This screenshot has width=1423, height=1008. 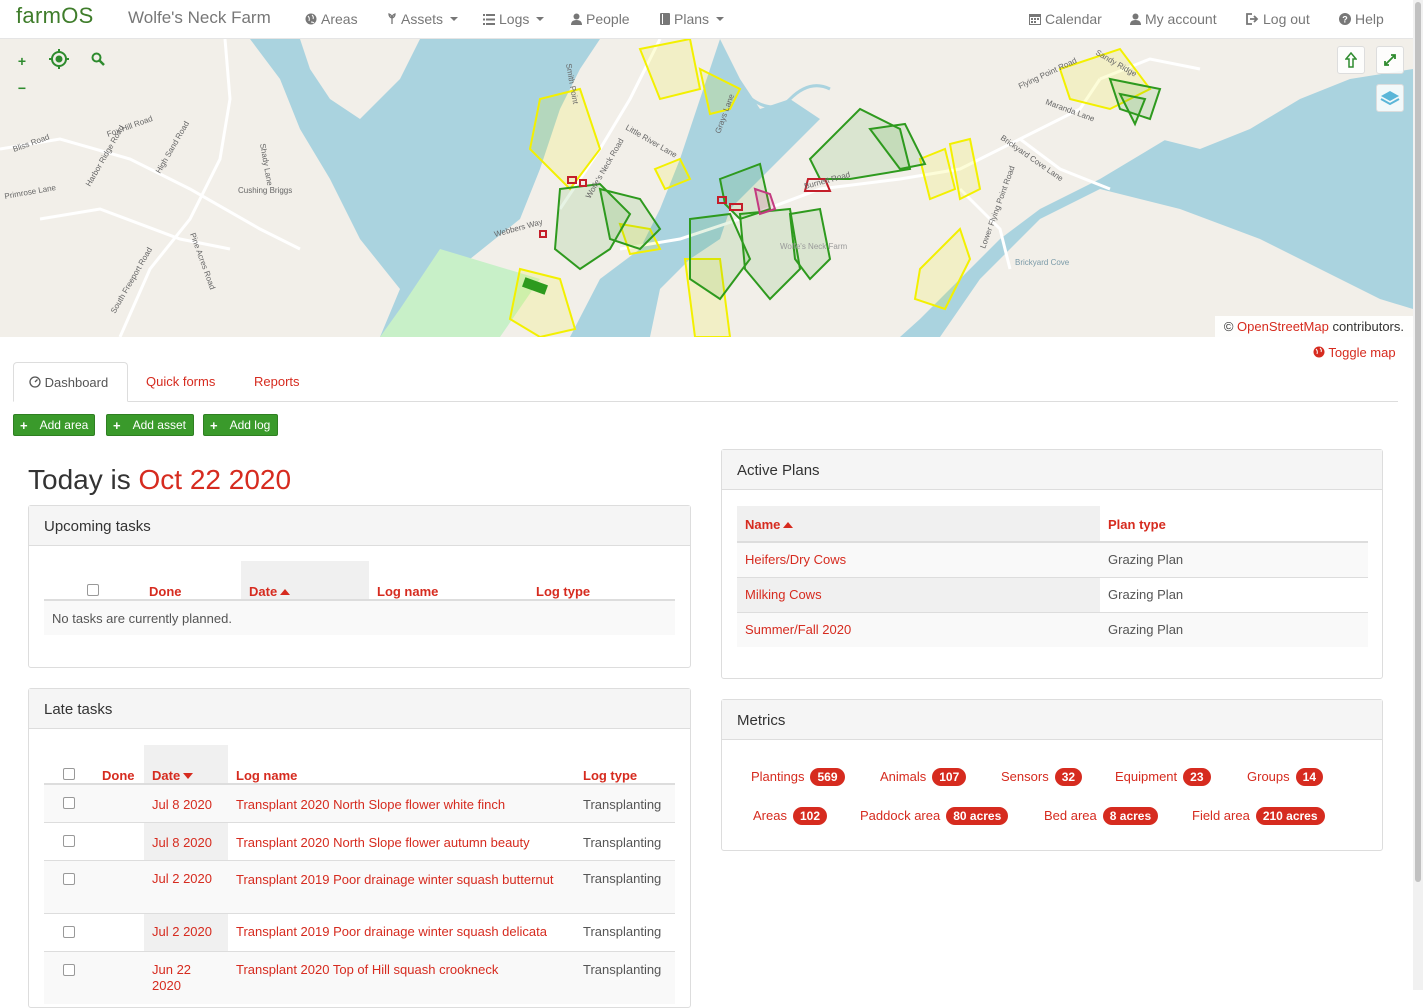 What do you see at coordinates (949, 777) in the screenshot?
I see `metric-badge: 107` at bounding box center [949, 777].